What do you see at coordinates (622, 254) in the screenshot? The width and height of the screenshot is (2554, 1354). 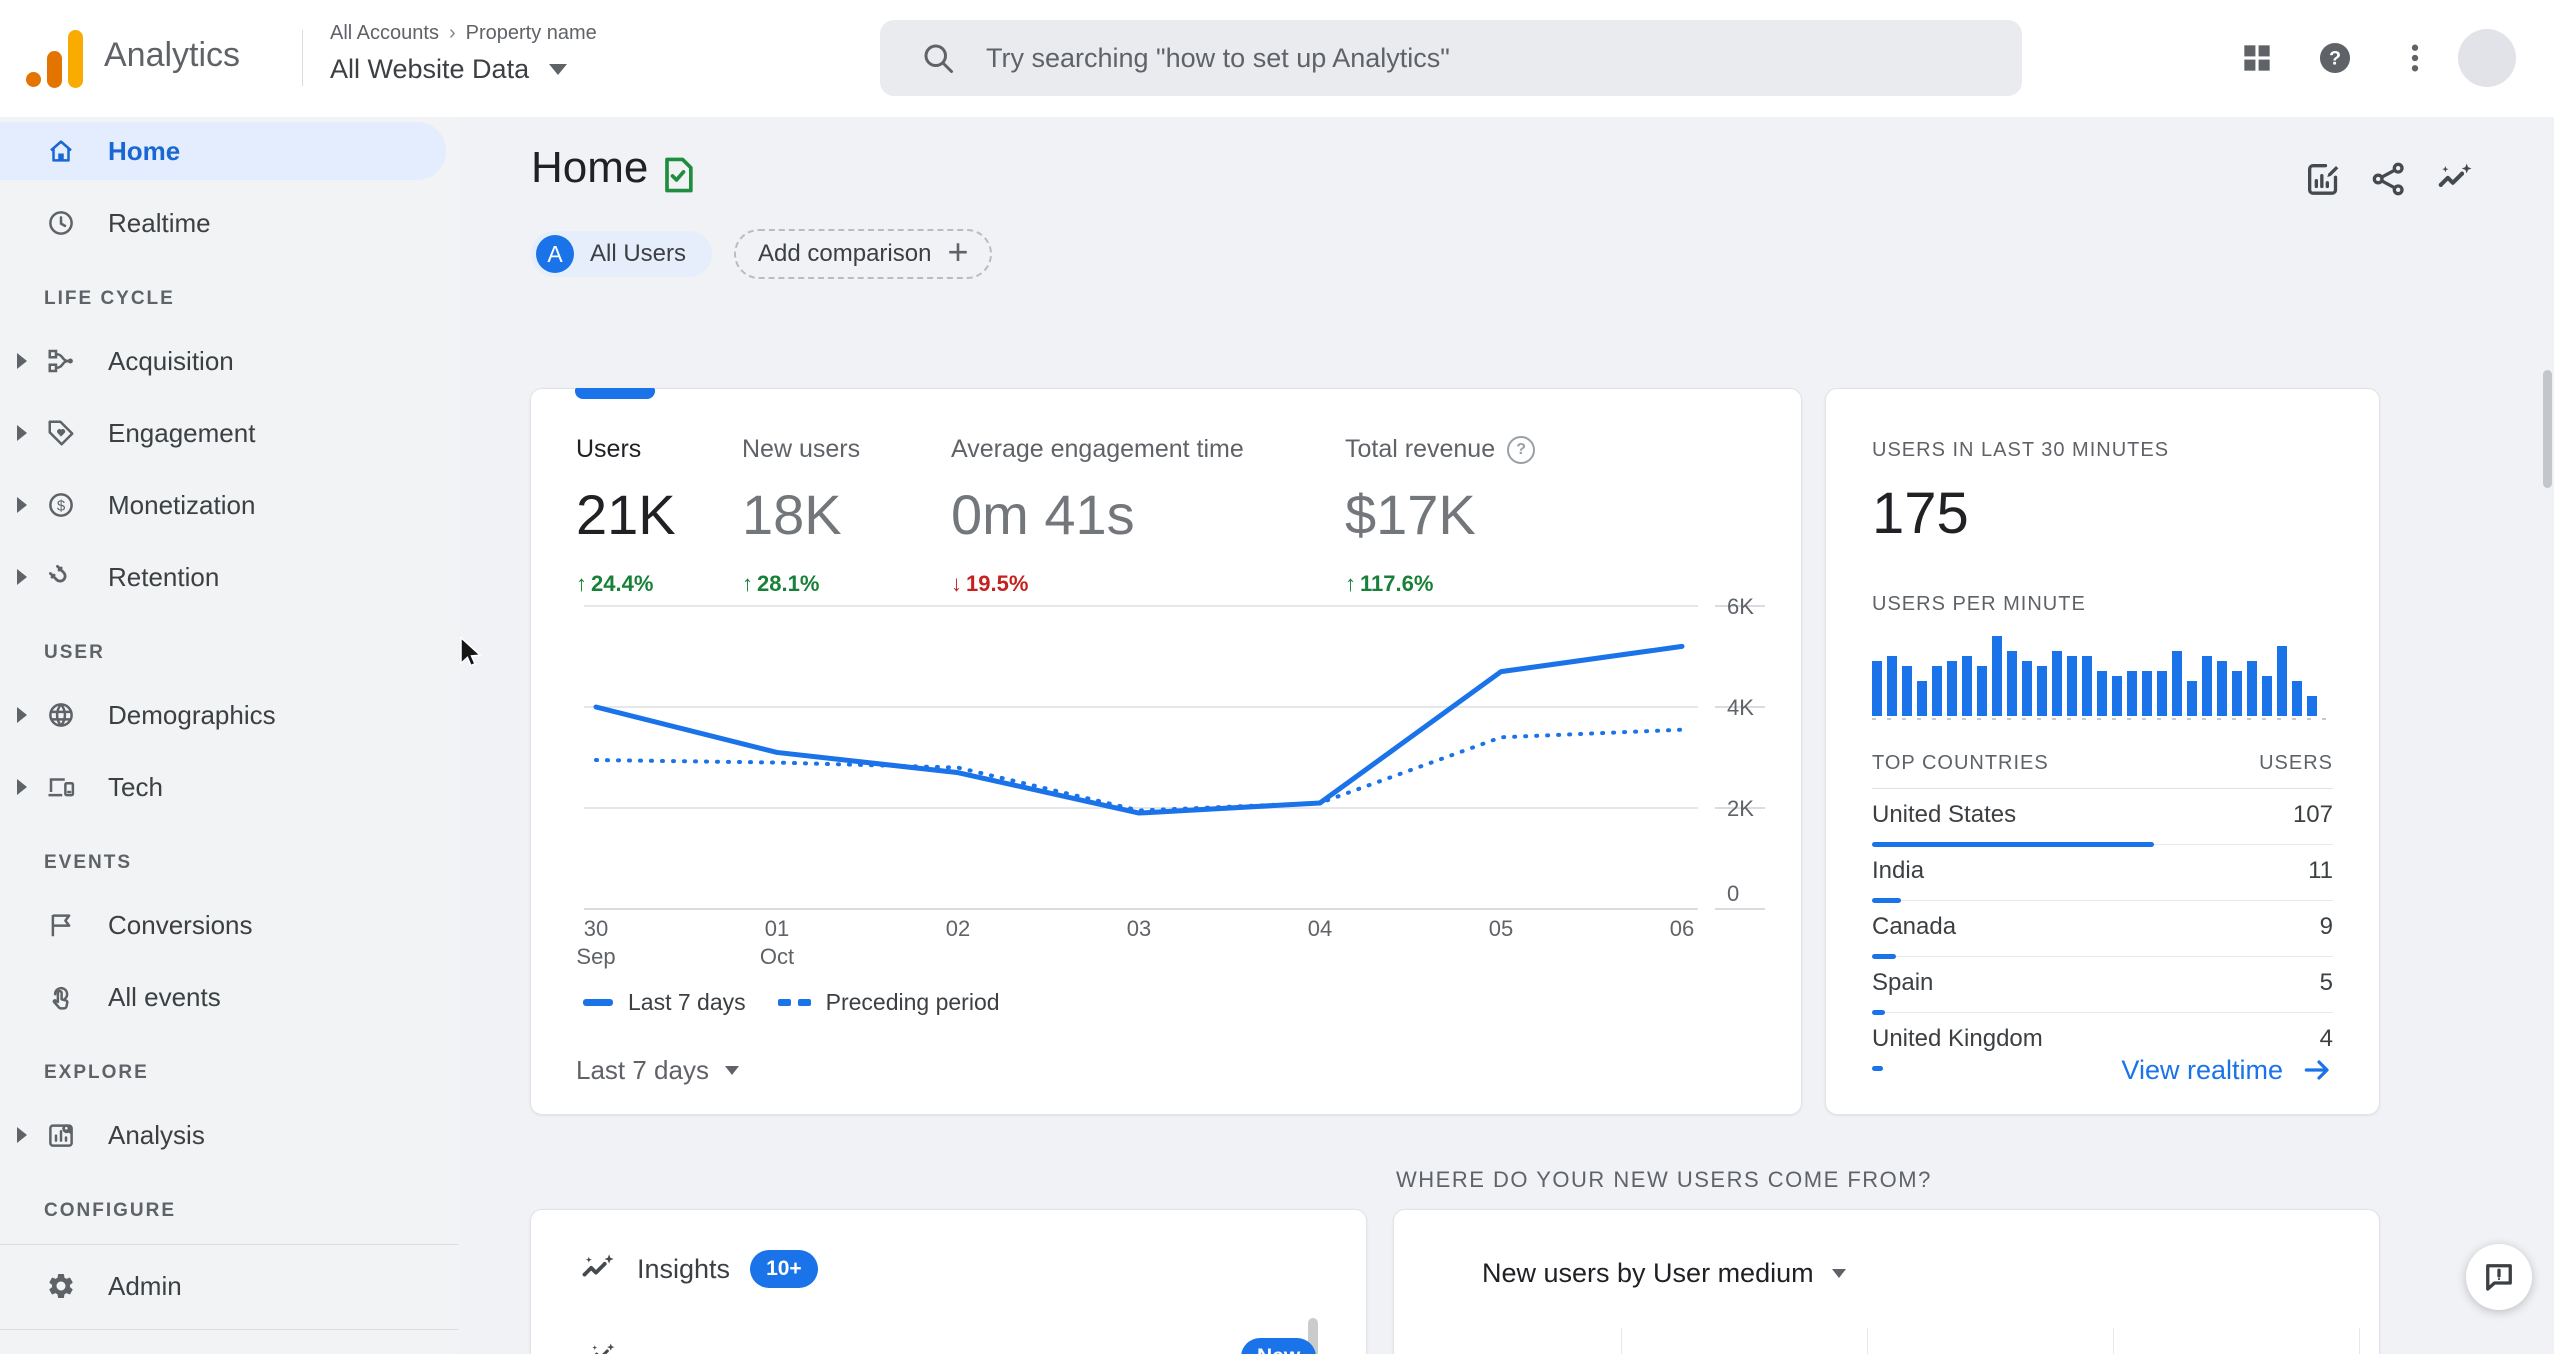 I see `all-users-chip: A All Users` at bounding box center [622, 254].